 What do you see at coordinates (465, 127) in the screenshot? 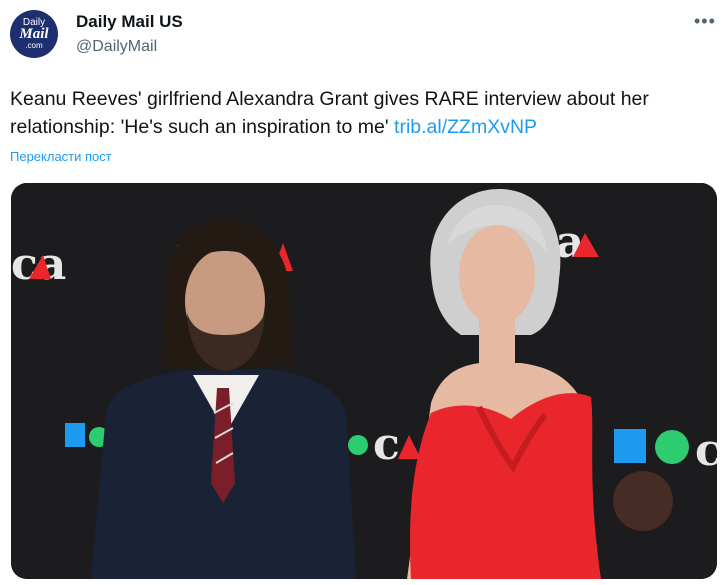
I see `tweet-link: trib.al/ZZmXvNP` at bounding box center [465, 127].